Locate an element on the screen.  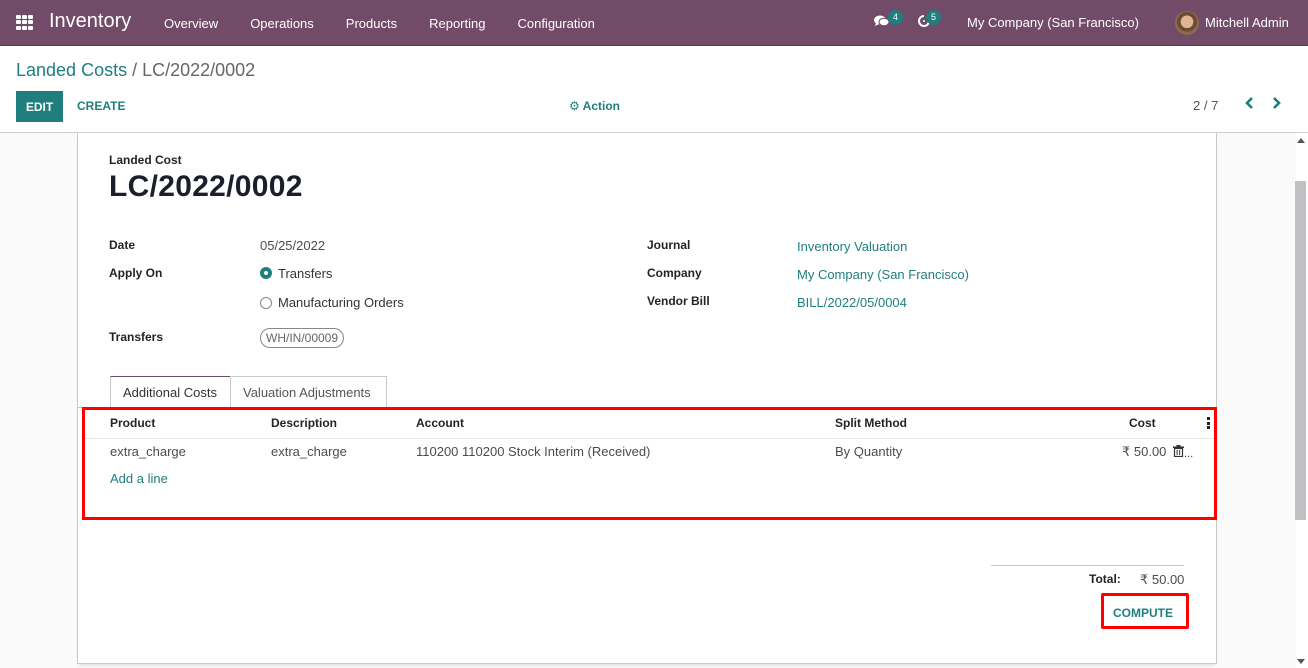
total-divider is located at coordinates (1087, 565).